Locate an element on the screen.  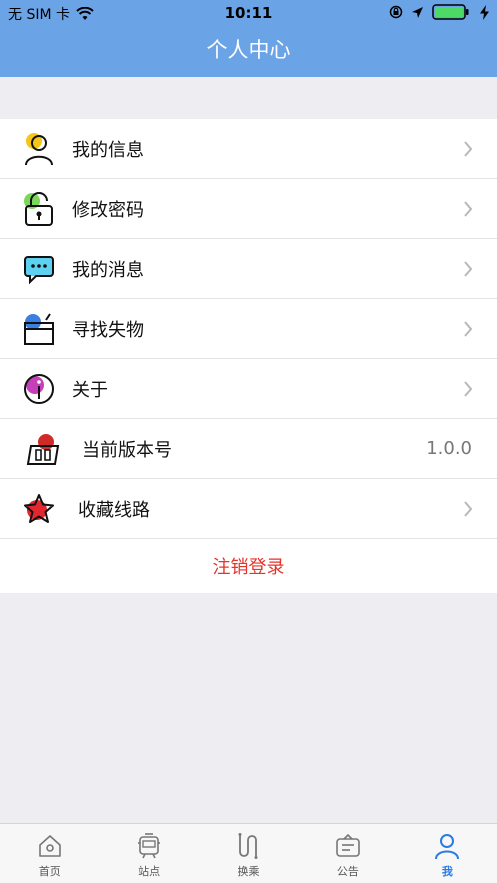
tab-notices: 公告 is located at coordinates (347, 853).